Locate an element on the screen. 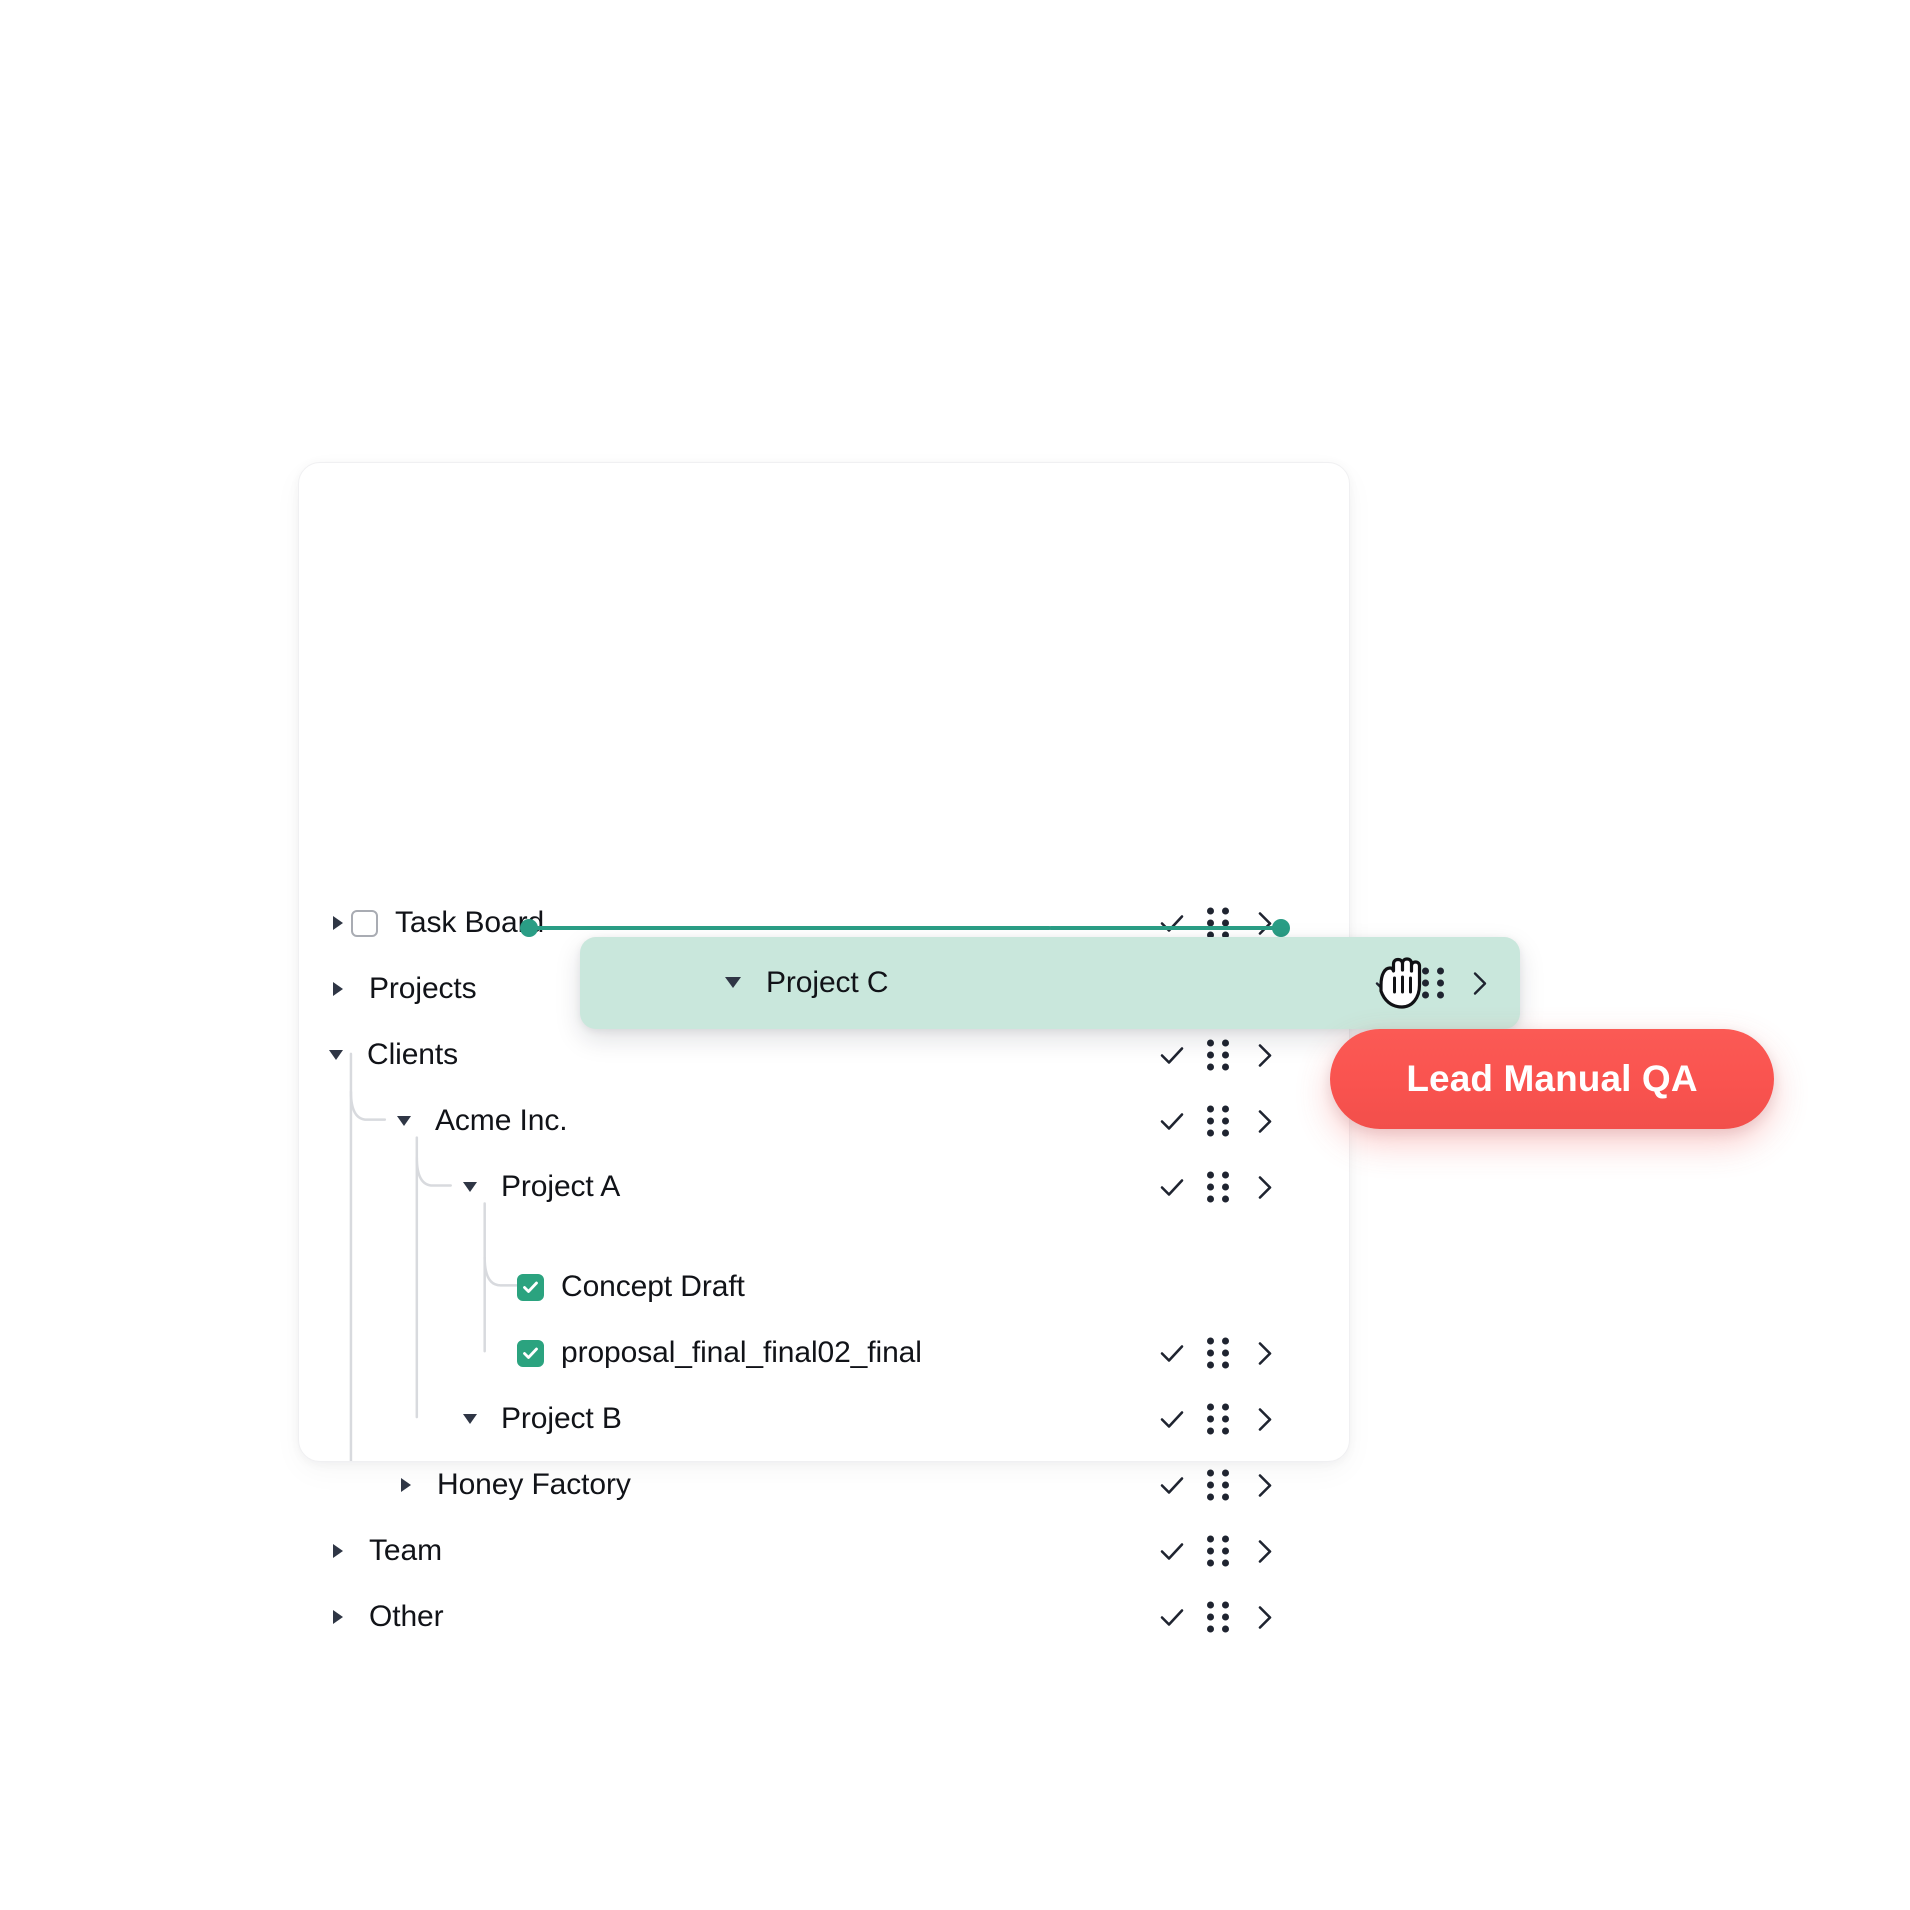 The height and width of the screenshot is (1910, 1910). tree-row-label: Projects is located at coordinates (423, 988).